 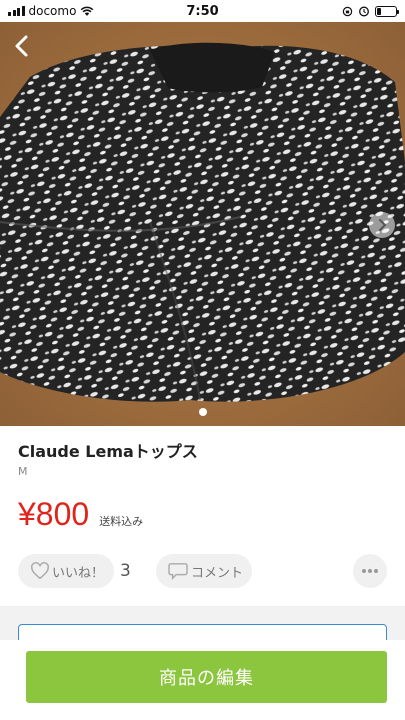 I want to click on battery-icon, so click(x=387, y=11).